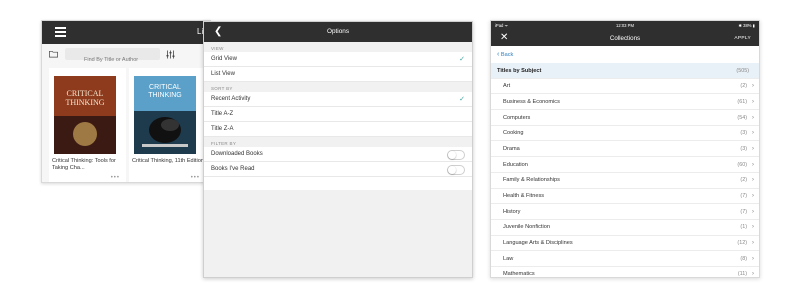  I want to click on apply-button: APPLY, so click(742, 38).